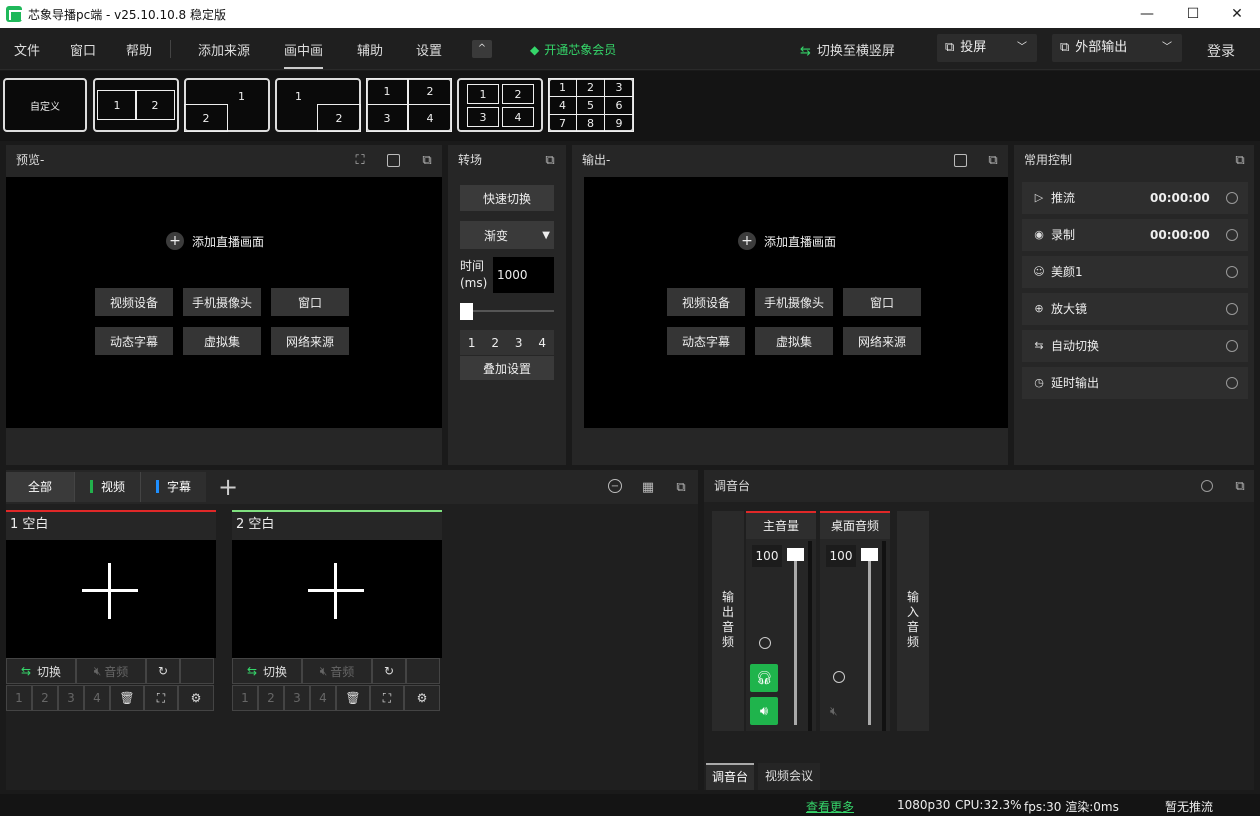  Describe the element at coordinates (323, 698) in the screenshot. I see `source-slot-4: 4` at that location.